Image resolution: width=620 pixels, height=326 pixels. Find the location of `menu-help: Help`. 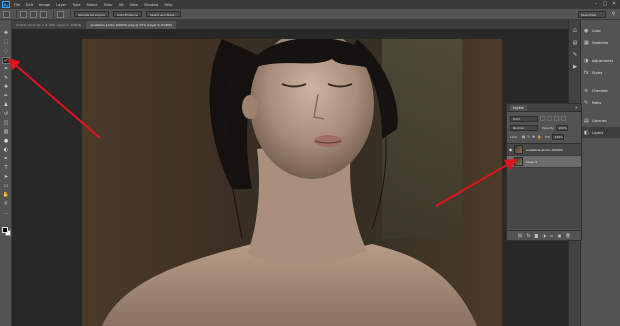

menu-help: Help is located at coordinates (168, 5).